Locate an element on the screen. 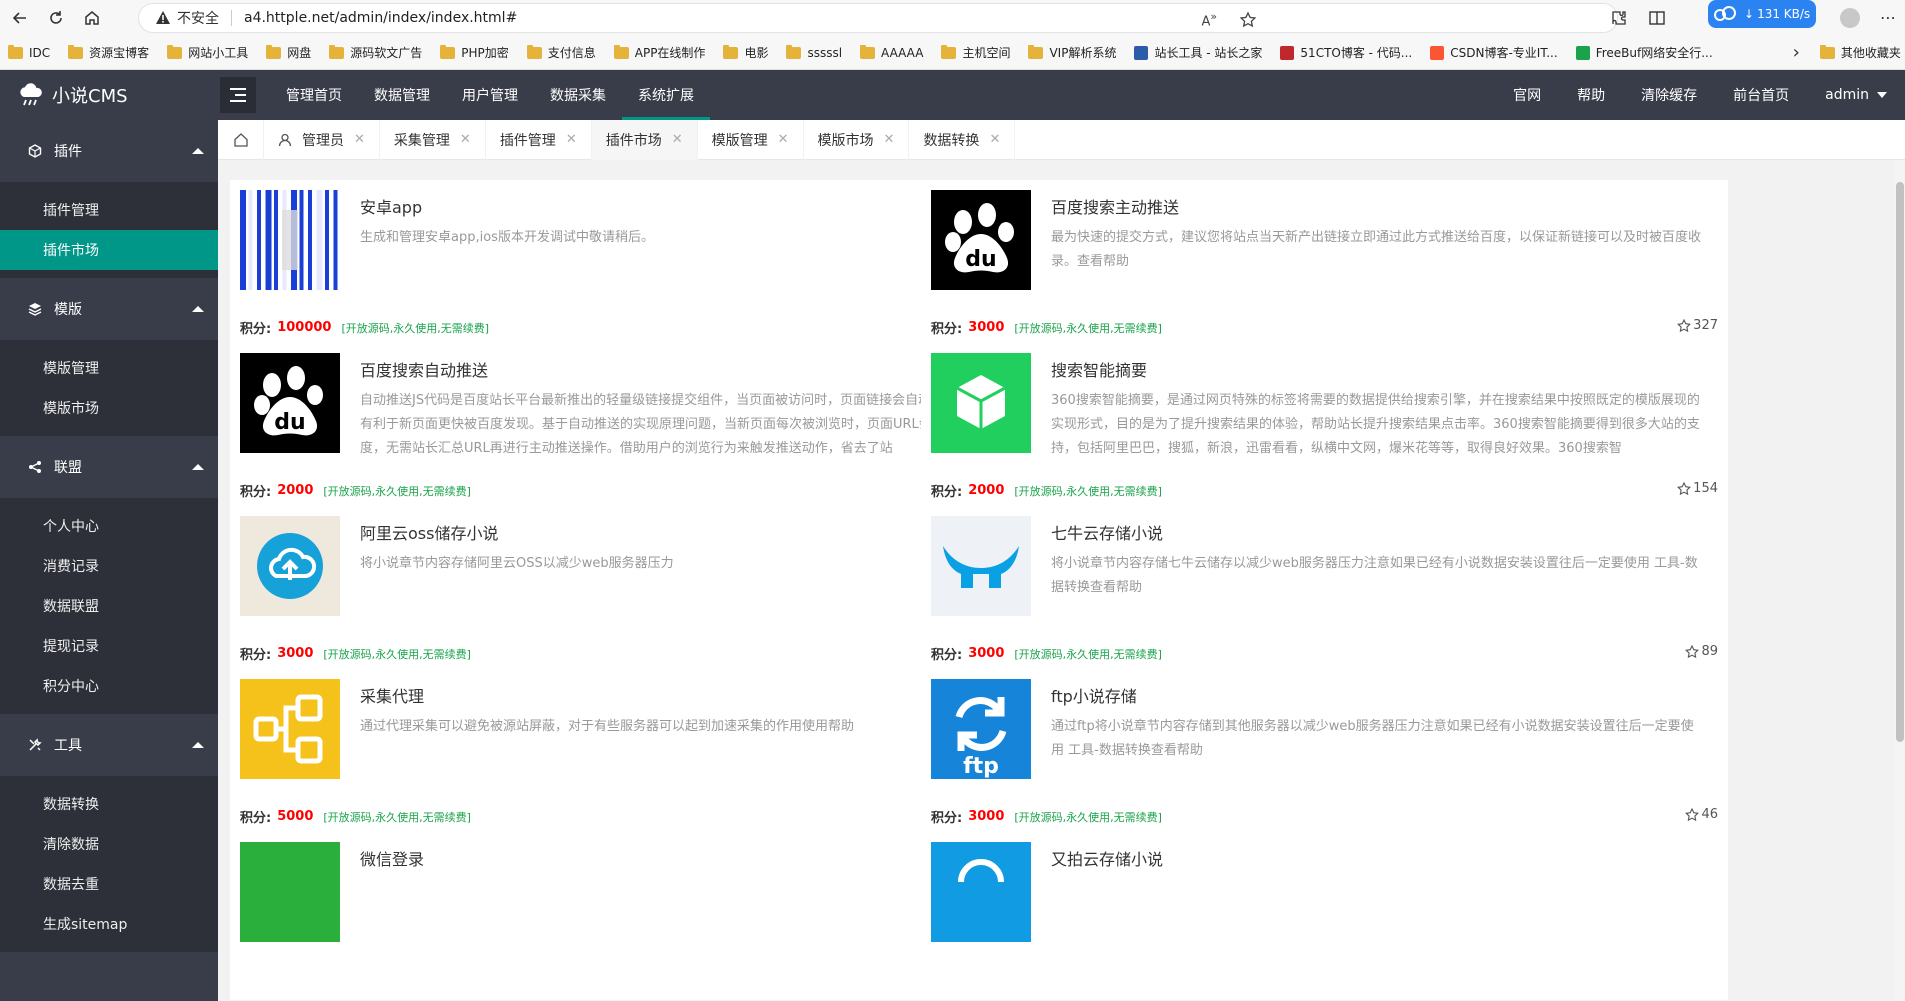 The image size is (1905, 1001). tab-home is located at coordinates (241, 139).